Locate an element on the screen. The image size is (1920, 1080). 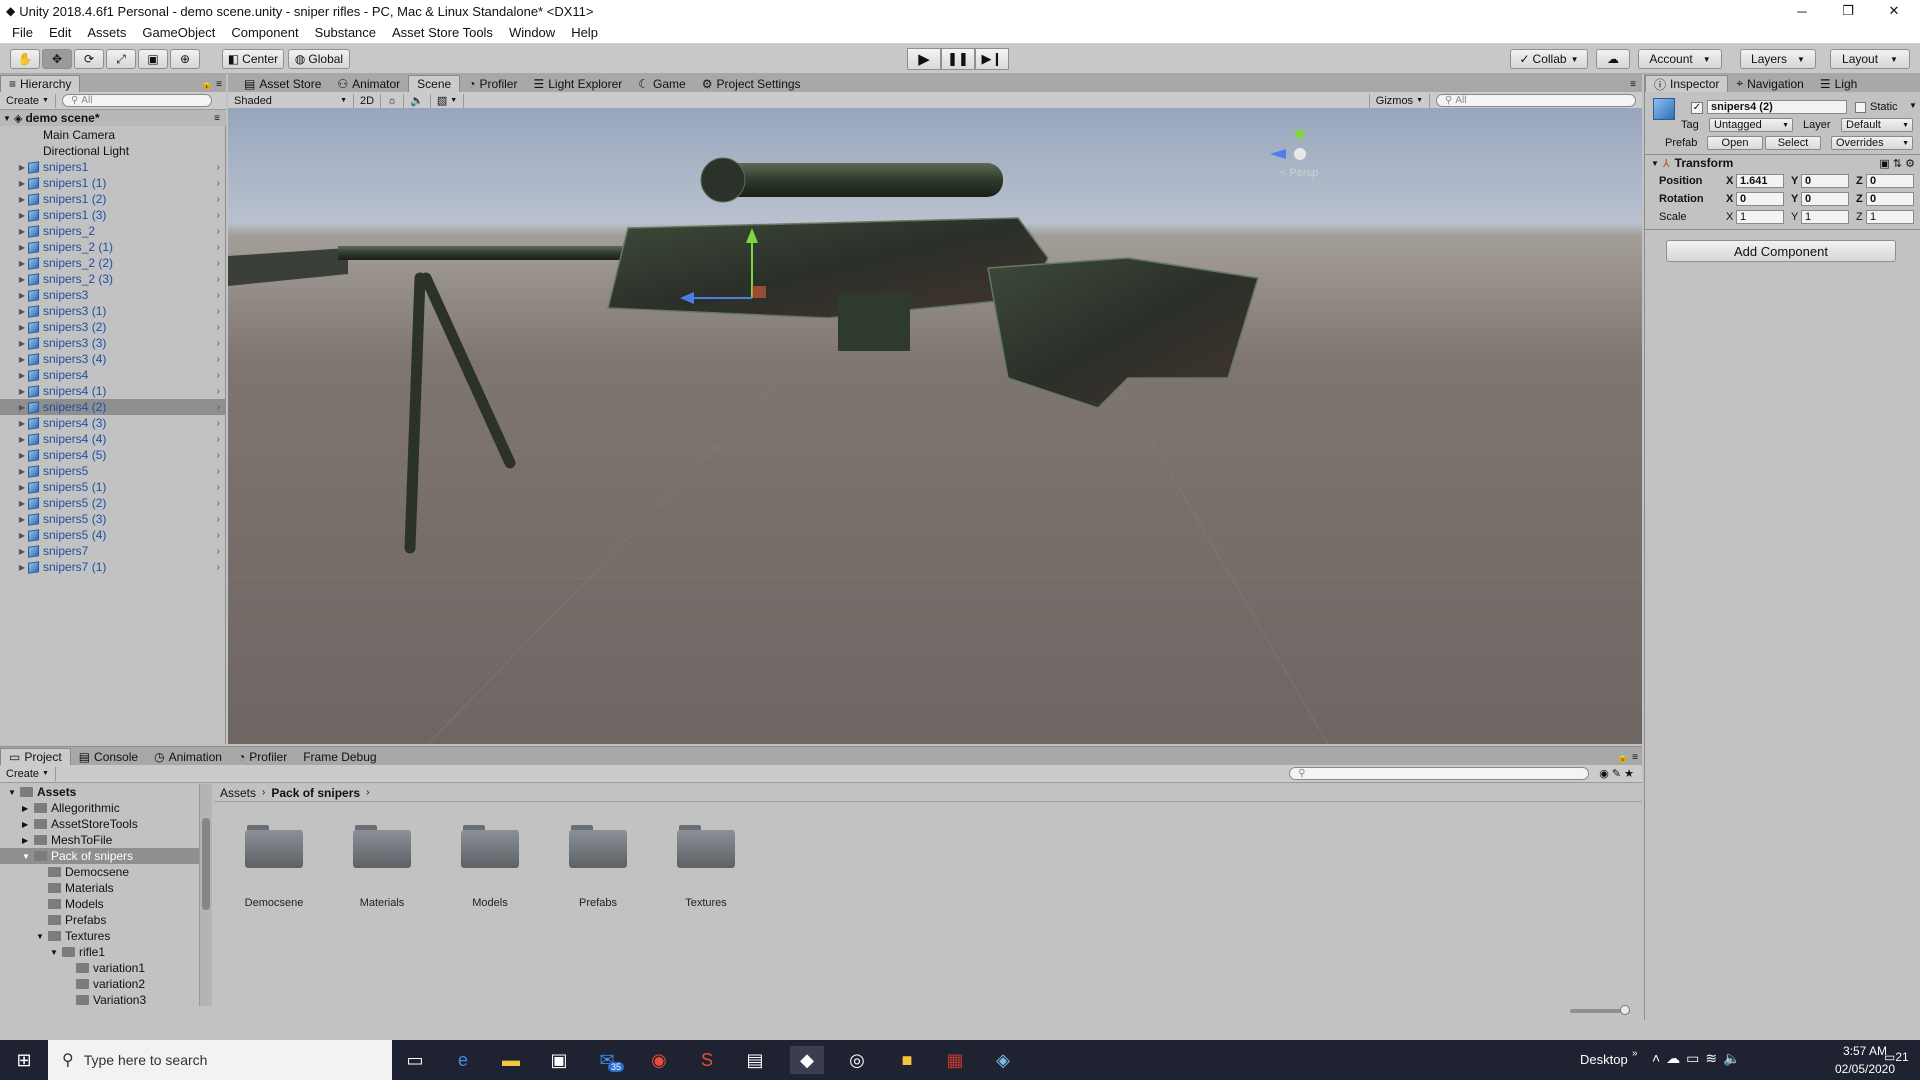
hierarchy-item: Directional Light is located at coordinates (113, 151).